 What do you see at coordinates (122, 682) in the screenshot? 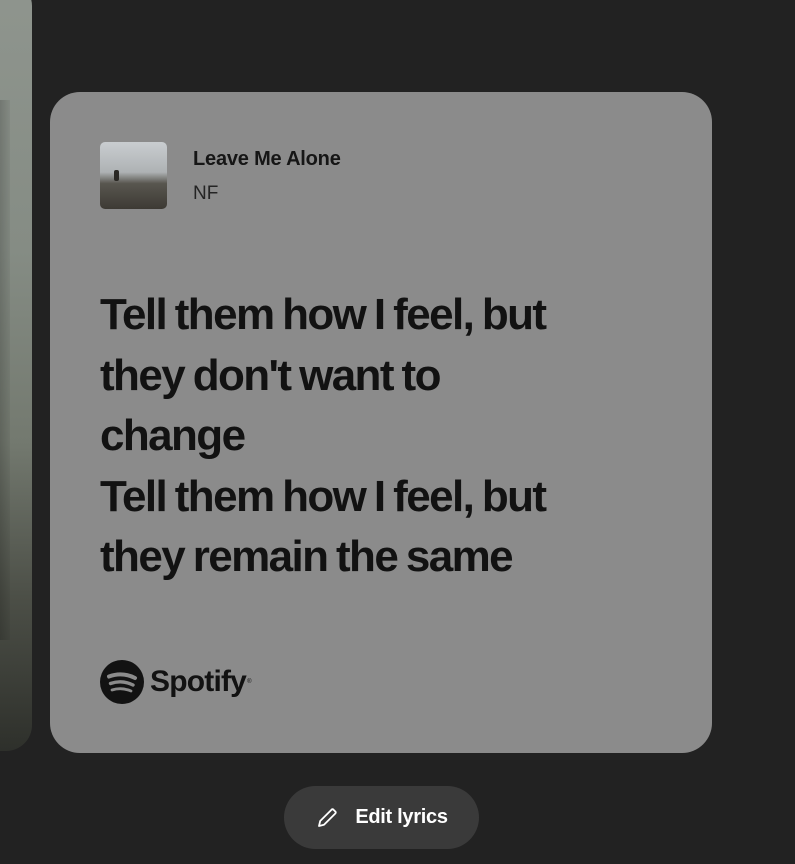
I see `spotify-logo-icon` at bounding box center [122, 682].